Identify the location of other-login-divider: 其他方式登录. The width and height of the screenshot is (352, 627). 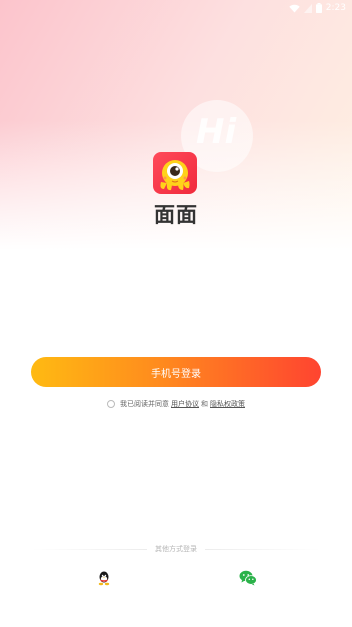
(176, 549).